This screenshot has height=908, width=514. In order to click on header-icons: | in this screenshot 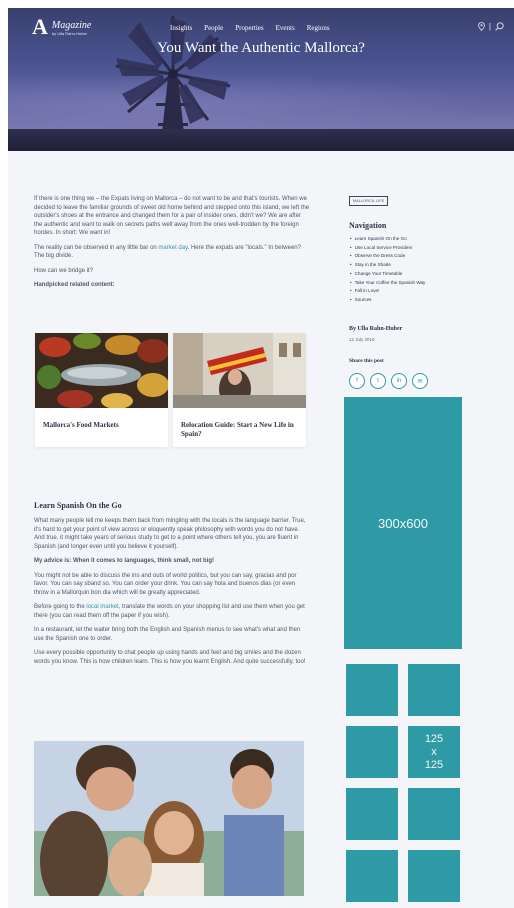, I will do `click(491, 26)`.